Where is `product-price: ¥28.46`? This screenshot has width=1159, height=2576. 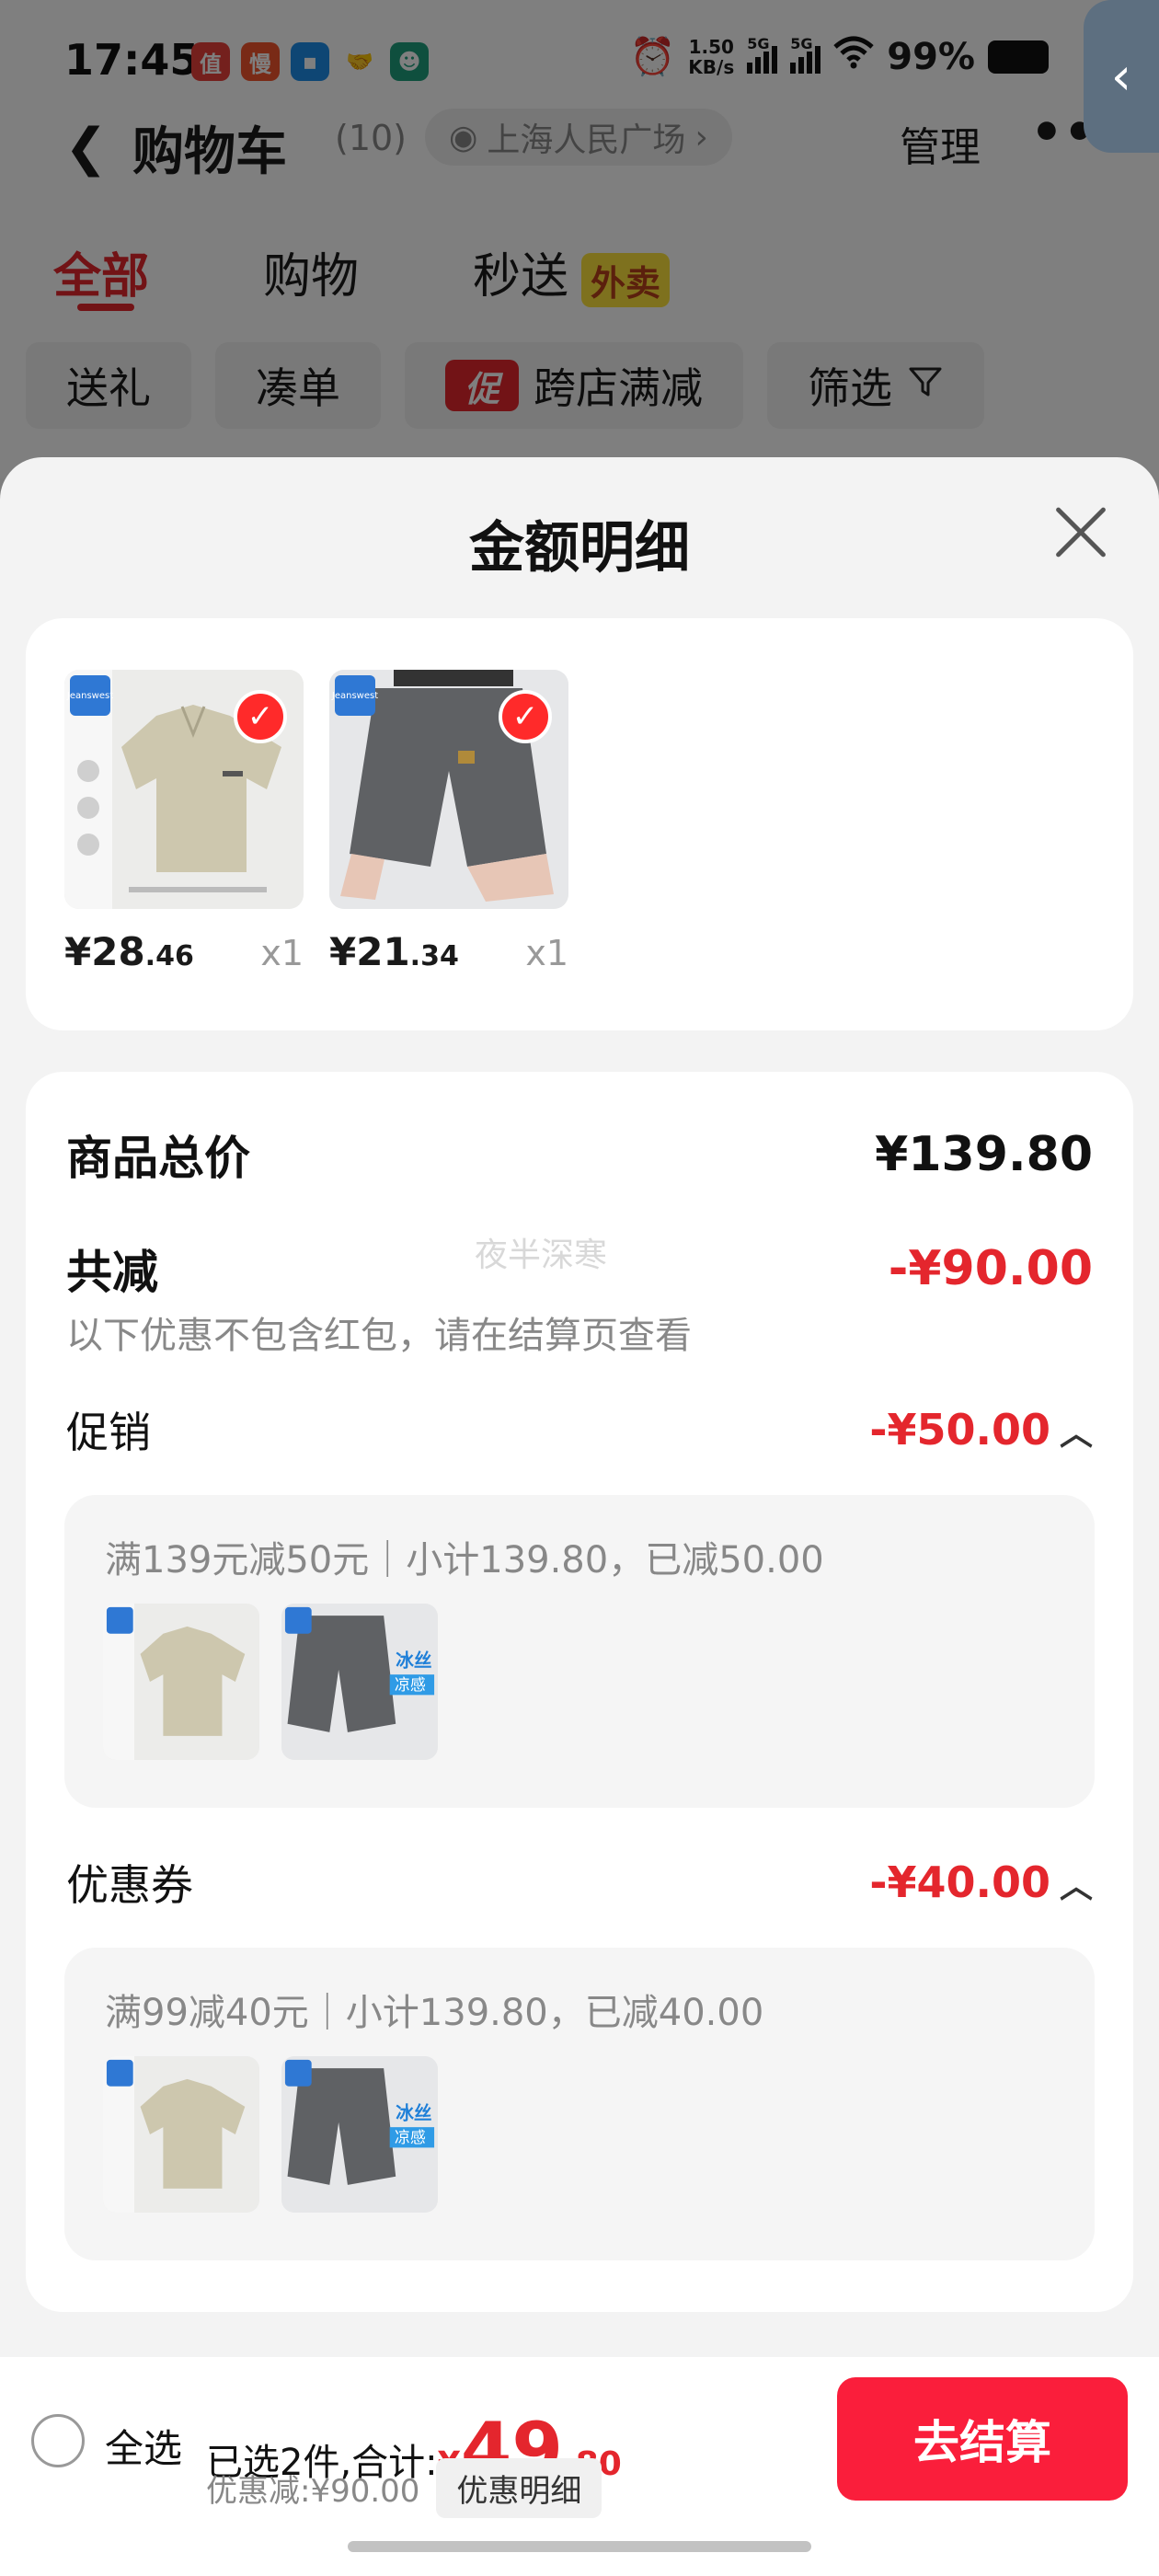 product-price: ¥28.46 is located at coordinates (129, 951).